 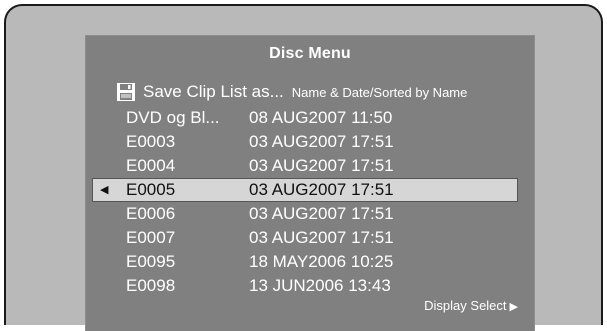 I want to click on clip-date: 08 AUG2007 11:50, so click(x=321, y=117).